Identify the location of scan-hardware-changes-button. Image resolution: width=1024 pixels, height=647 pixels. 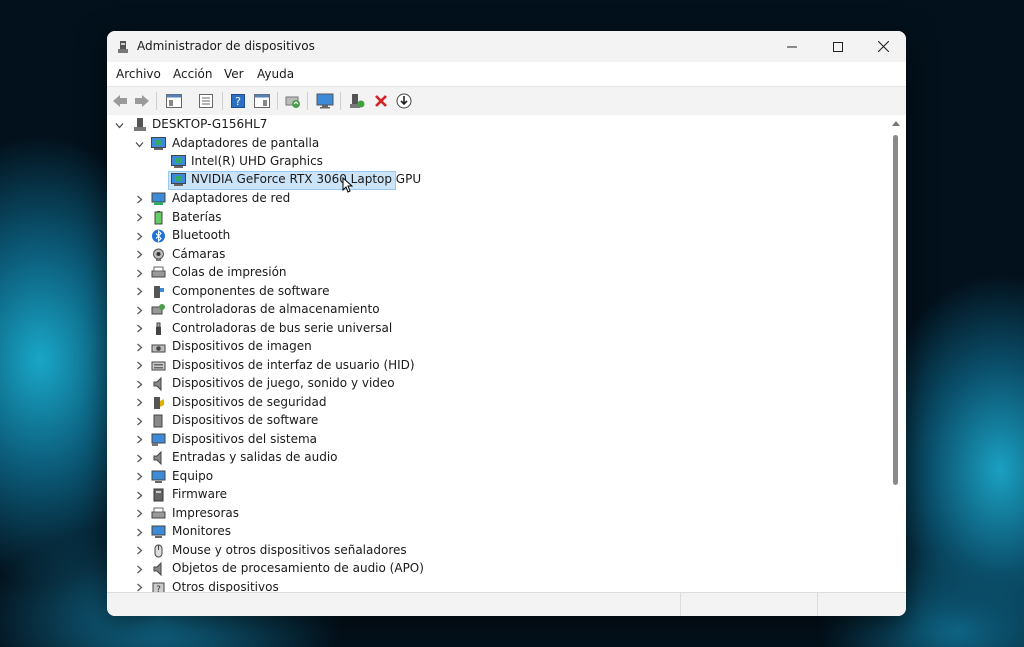
(293, 101).